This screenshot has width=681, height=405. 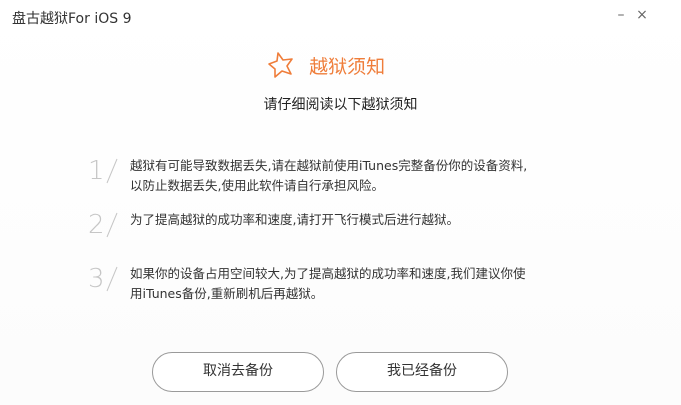 What do you see at coordinates (257, 185) in the screenshot?
I see `notice-text-line: 以防止数据丢失,使用此软件请自行承担风险。` at bounding box center [257, 185].